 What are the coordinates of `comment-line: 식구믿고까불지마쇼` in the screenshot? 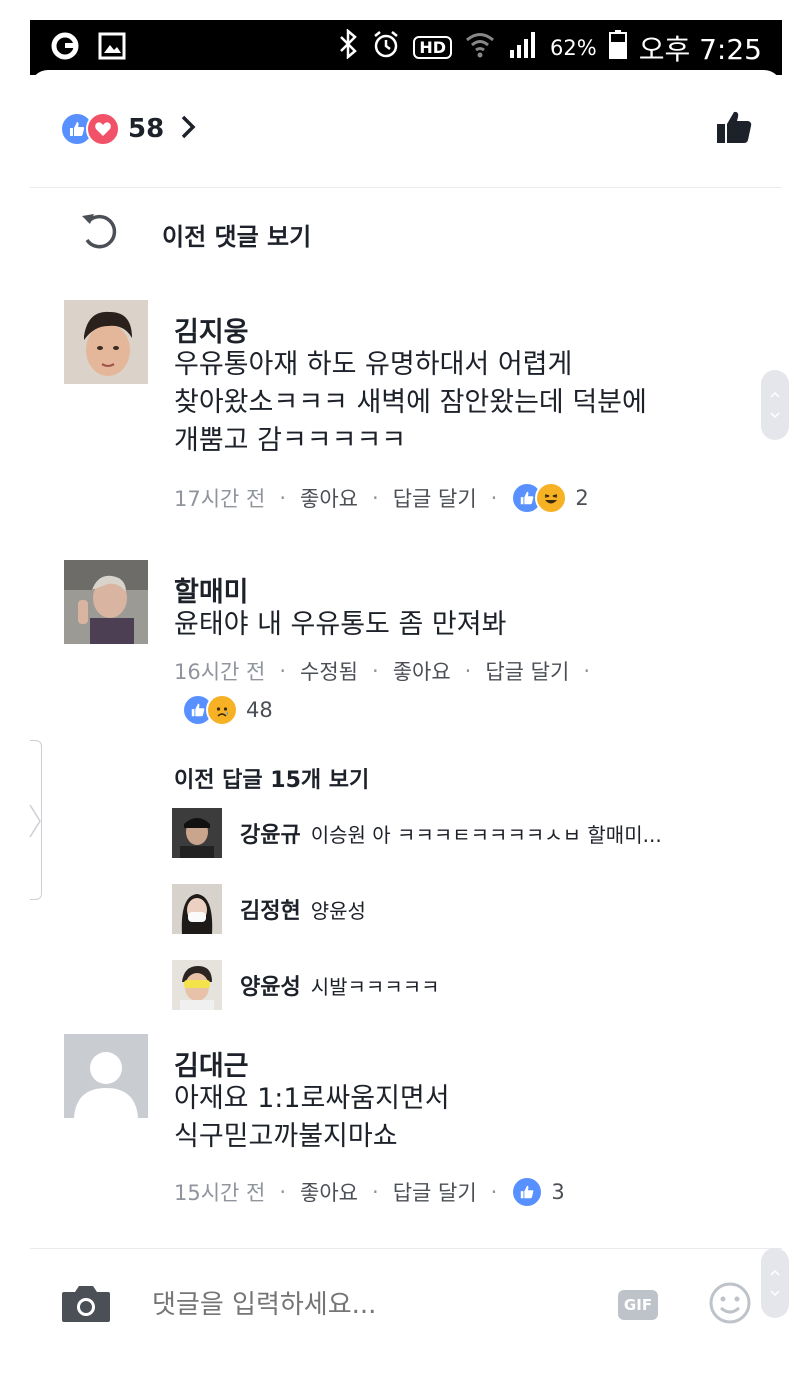 It's located at (286, 1136).